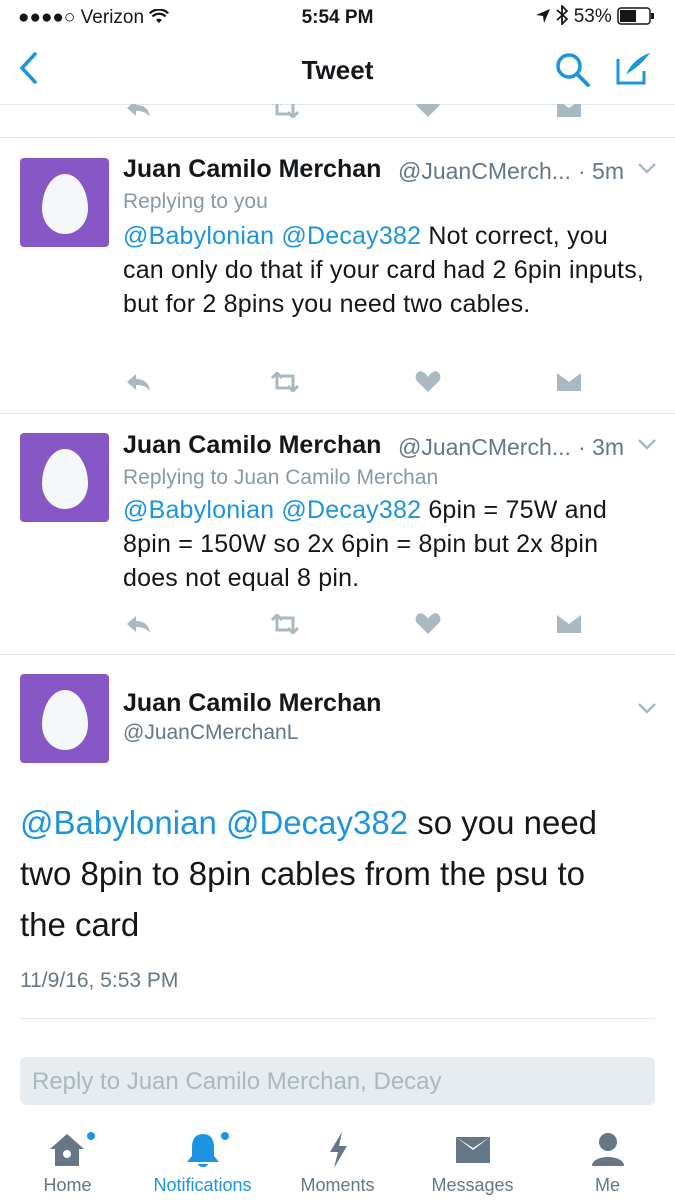  I want to click on nav-bar: Tweet, so click(337, 70).